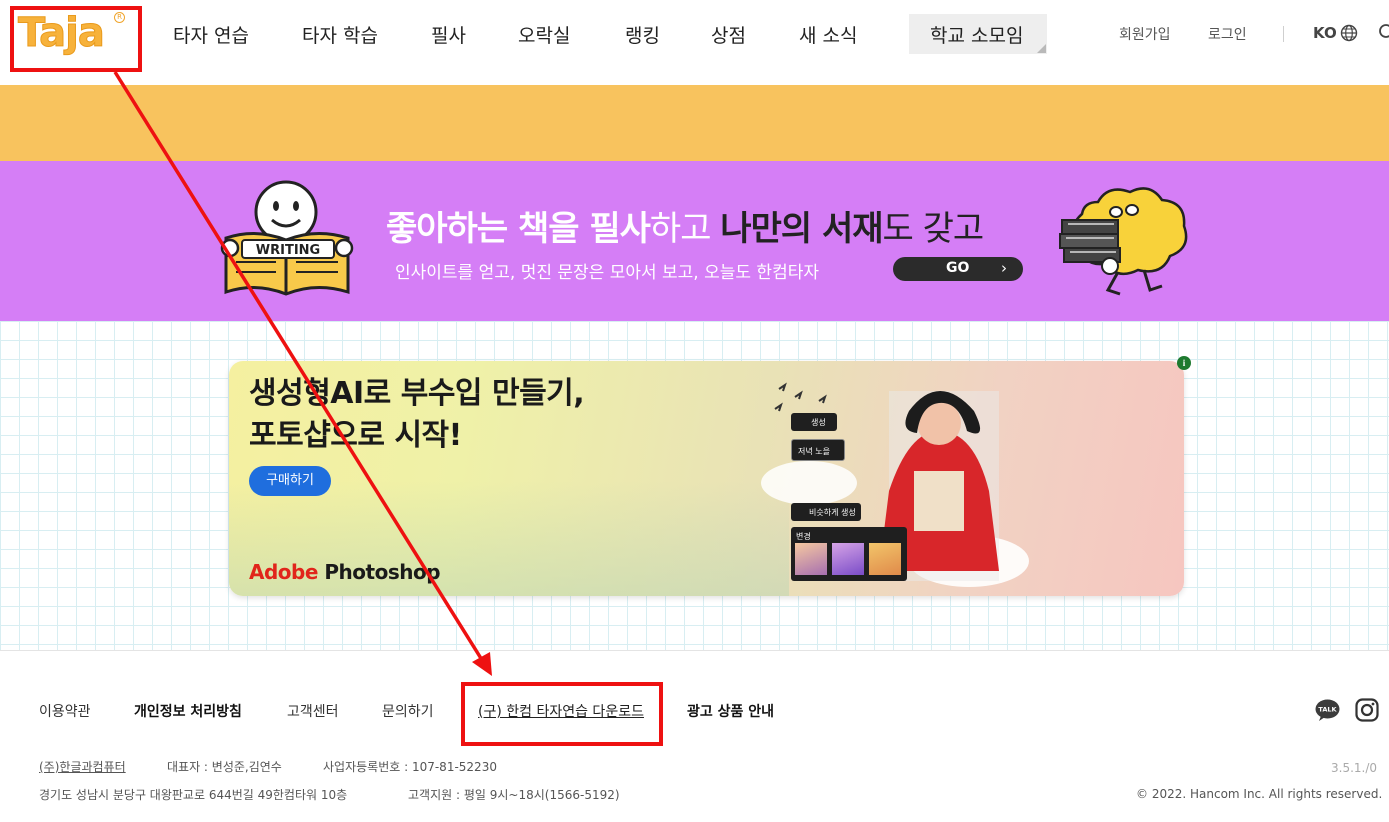  Describe the element at coordinates (685, 229) in the screenshot. I see `banner-title-part2: 하고` at that location.